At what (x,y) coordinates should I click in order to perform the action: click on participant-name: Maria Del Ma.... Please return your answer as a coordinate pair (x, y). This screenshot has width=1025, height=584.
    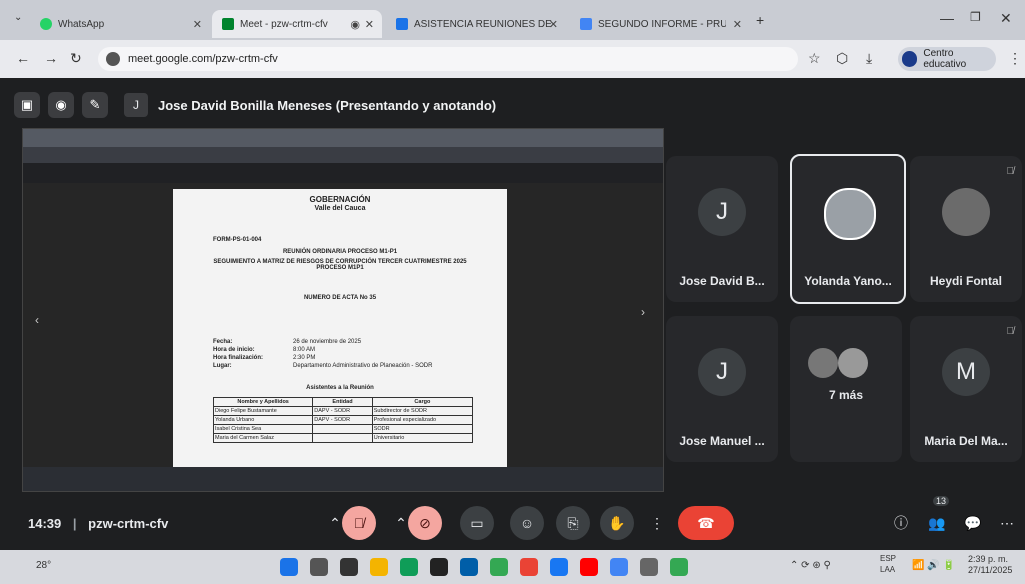
    Looking at the image, I should click on (966, 441).